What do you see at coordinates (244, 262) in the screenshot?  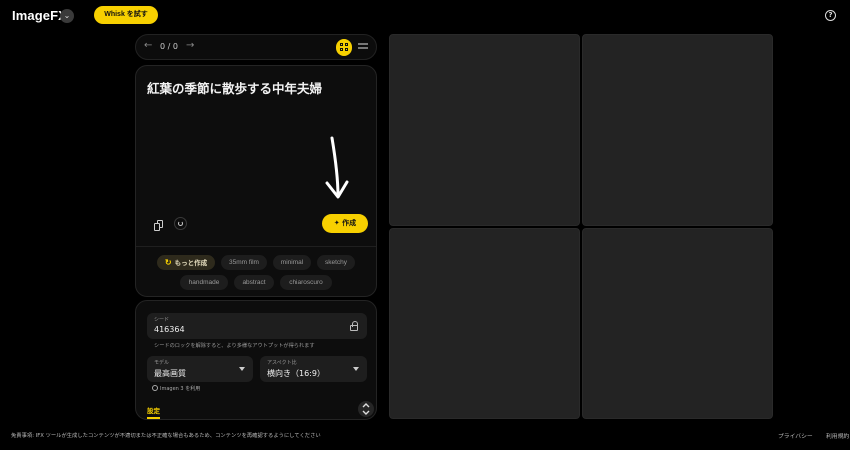 I see `style-chip-35mm-film: 35mm film` at bounding box center [244, 262].